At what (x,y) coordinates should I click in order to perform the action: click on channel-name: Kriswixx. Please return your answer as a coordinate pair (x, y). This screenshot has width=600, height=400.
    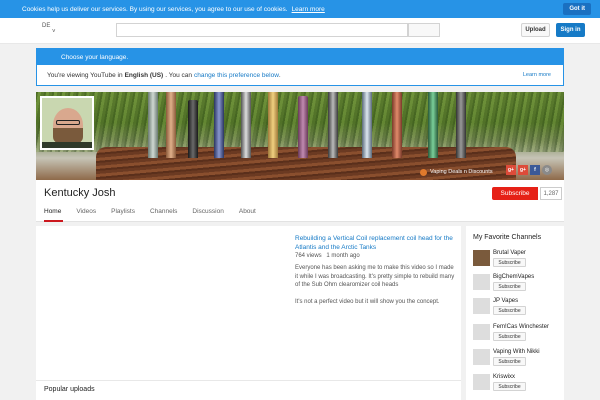
    Looking at the image, I should click on (504, 377).